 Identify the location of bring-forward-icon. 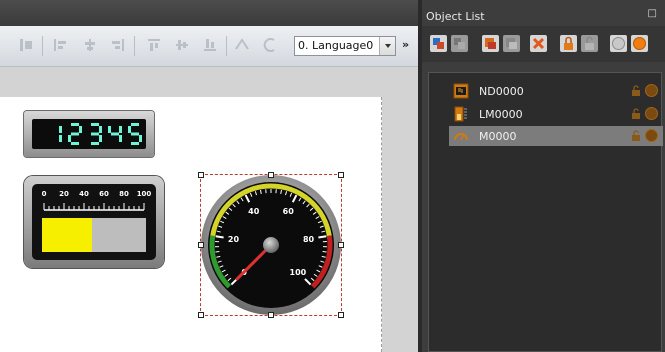
(438, 43).